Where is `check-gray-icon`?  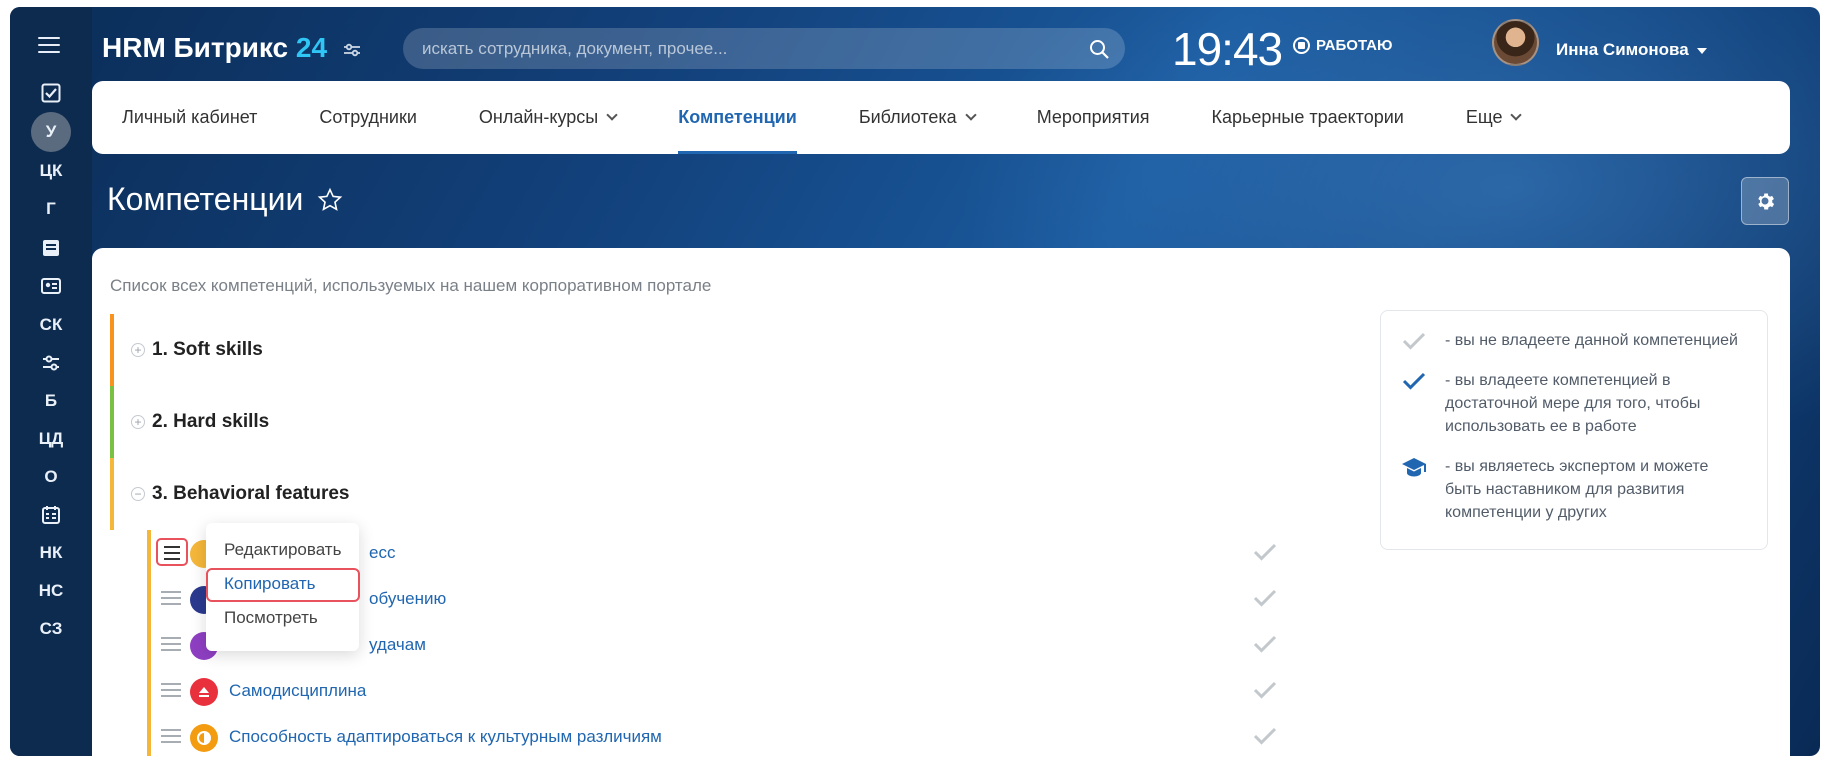 check-gray-icon is located at coordinates (1414, 341).